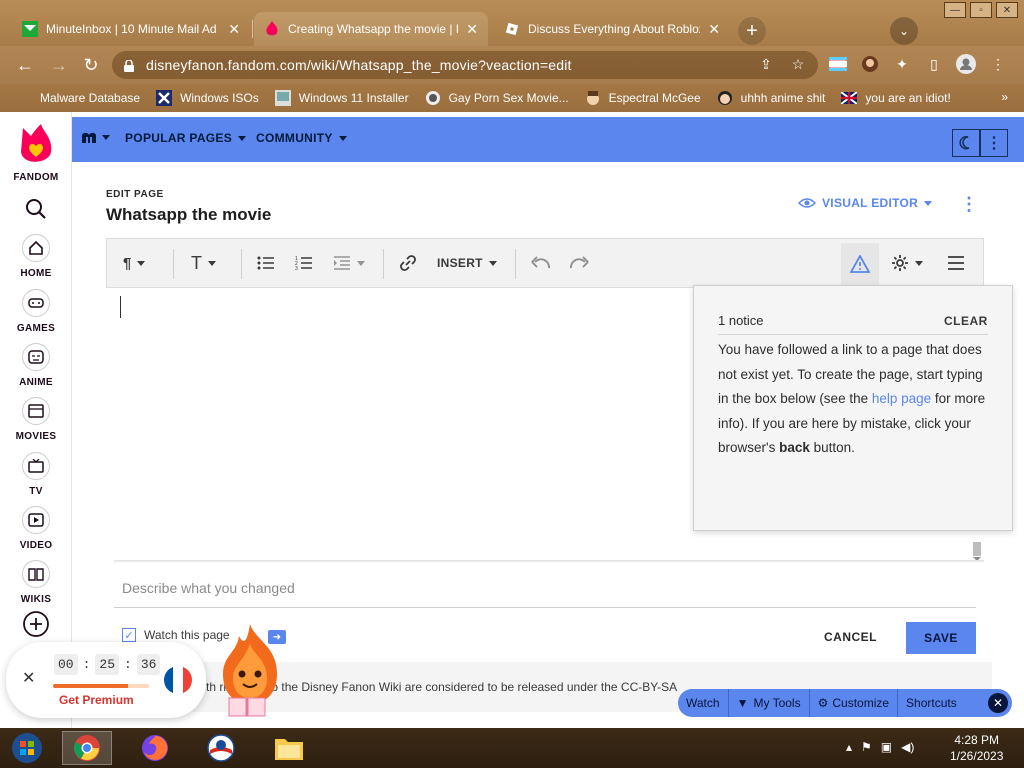  I want to click on bookmark-label: uhhh anime shit, so click(783, 98).